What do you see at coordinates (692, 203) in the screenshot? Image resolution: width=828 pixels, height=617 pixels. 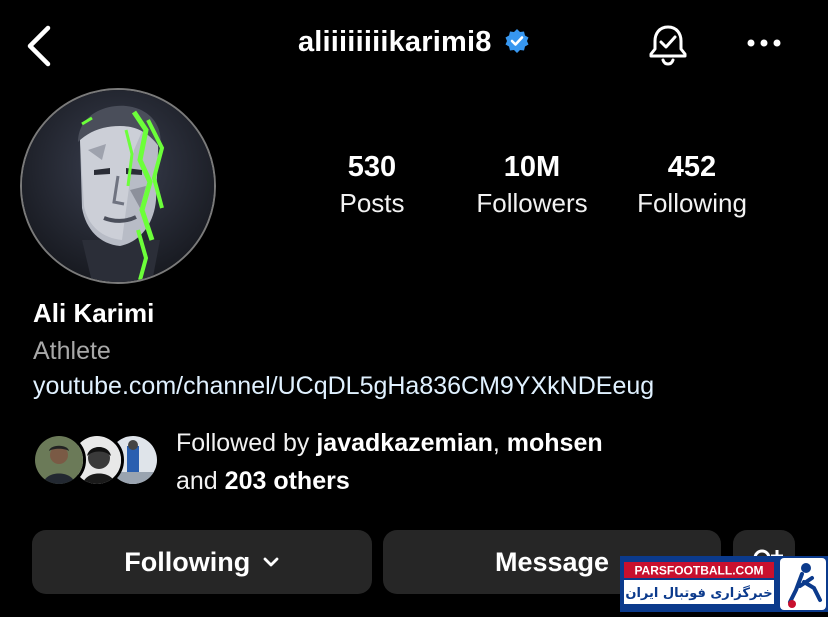 I see `following-label: Following` at bounding box center [692, 203].